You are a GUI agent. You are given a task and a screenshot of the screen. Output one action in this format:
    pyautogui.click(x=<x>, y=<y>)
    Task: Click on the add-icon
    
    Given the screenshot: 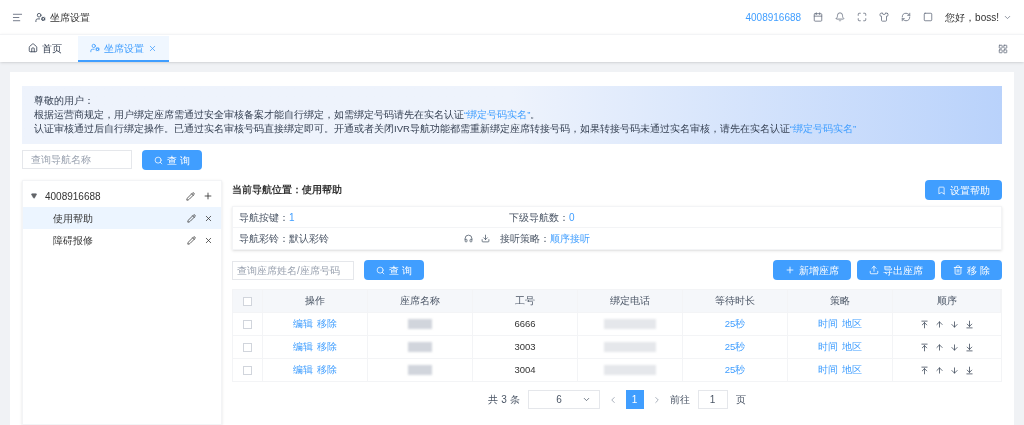 What is the action you would take?
    pyautogui.click(x=208, y=196)
    